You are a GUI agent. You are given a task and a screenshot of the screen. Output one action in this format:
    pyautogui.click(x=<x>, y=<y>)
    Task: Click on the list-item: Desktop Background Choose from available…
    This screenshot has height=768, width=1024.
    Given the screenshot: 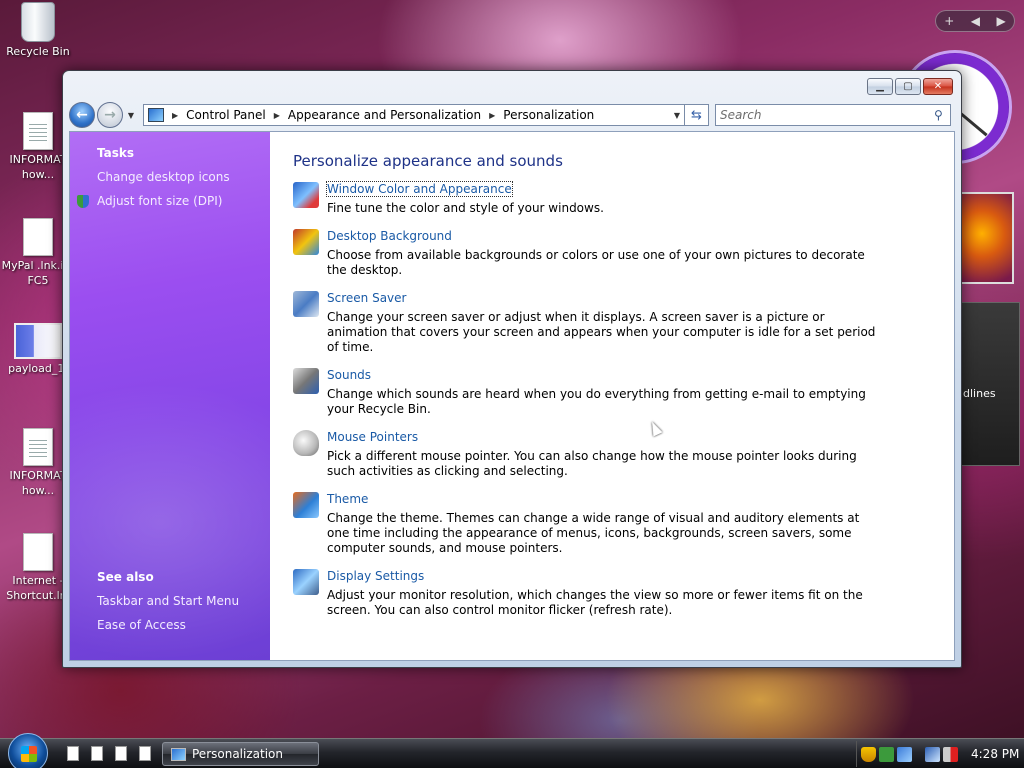 What is the action you would take?
    pyautogui.click(x=623, y=253)
    